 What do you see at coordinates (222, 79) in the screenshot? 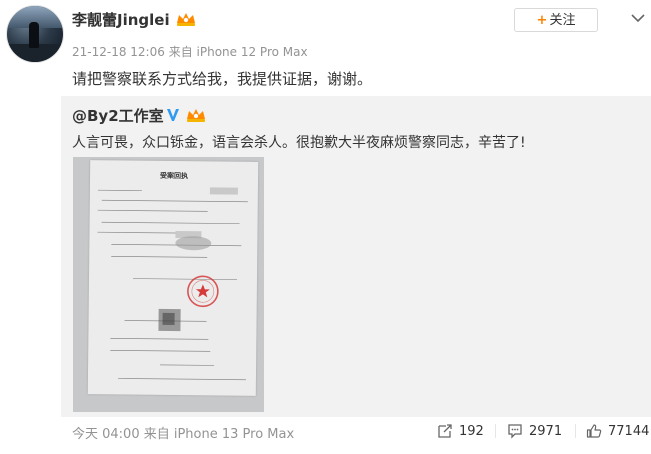
I see `post-text: 请把警察联系方式给我，我提供证据，谢谢。` at bounding box center [222, 79].